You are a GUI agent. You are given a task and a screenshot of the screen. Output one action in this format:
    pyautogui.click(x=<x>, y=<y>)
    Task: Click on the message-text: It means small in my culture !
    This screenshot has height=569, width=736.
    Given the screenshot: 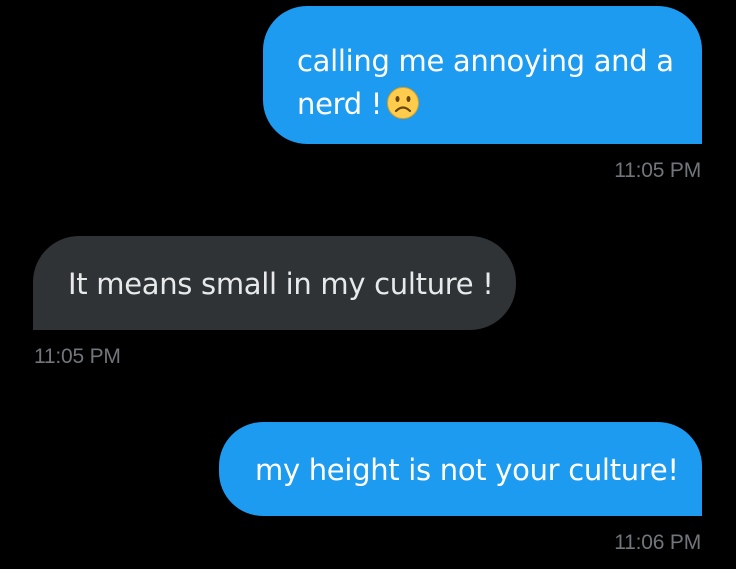 What is the action you would take?
    pyautogui.click(x=281, y=284)
    